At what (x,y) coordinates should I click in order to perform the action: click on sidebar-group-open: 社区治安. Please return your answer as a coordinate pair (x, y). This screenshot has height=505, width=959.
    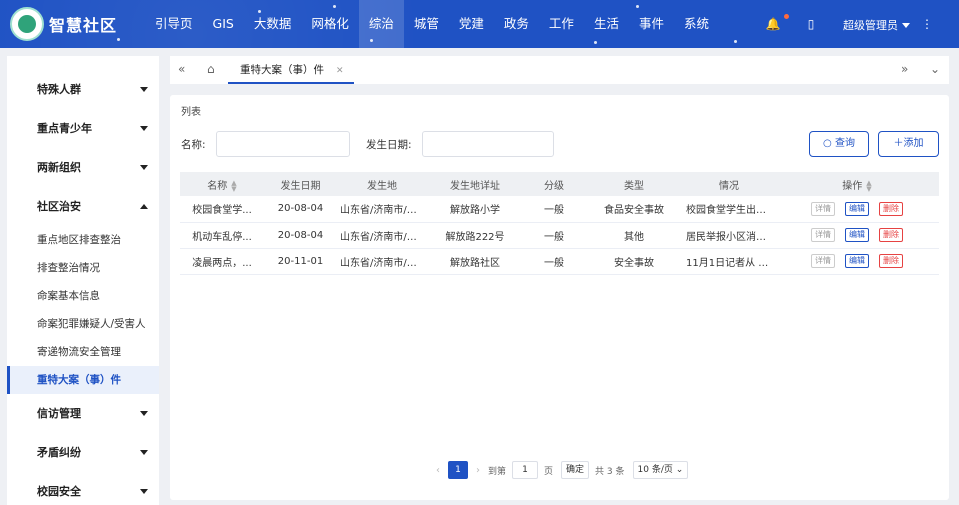
    Looking at the image, I should click on (83, 206).